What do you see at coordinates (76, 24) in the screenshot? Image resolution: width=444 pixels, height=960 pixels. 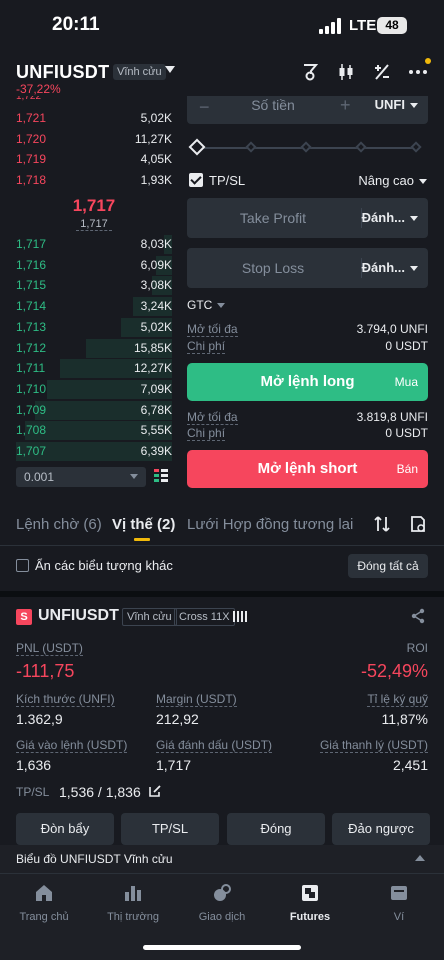 I see `status-time: 20:11` at bounding box center [76, 24].